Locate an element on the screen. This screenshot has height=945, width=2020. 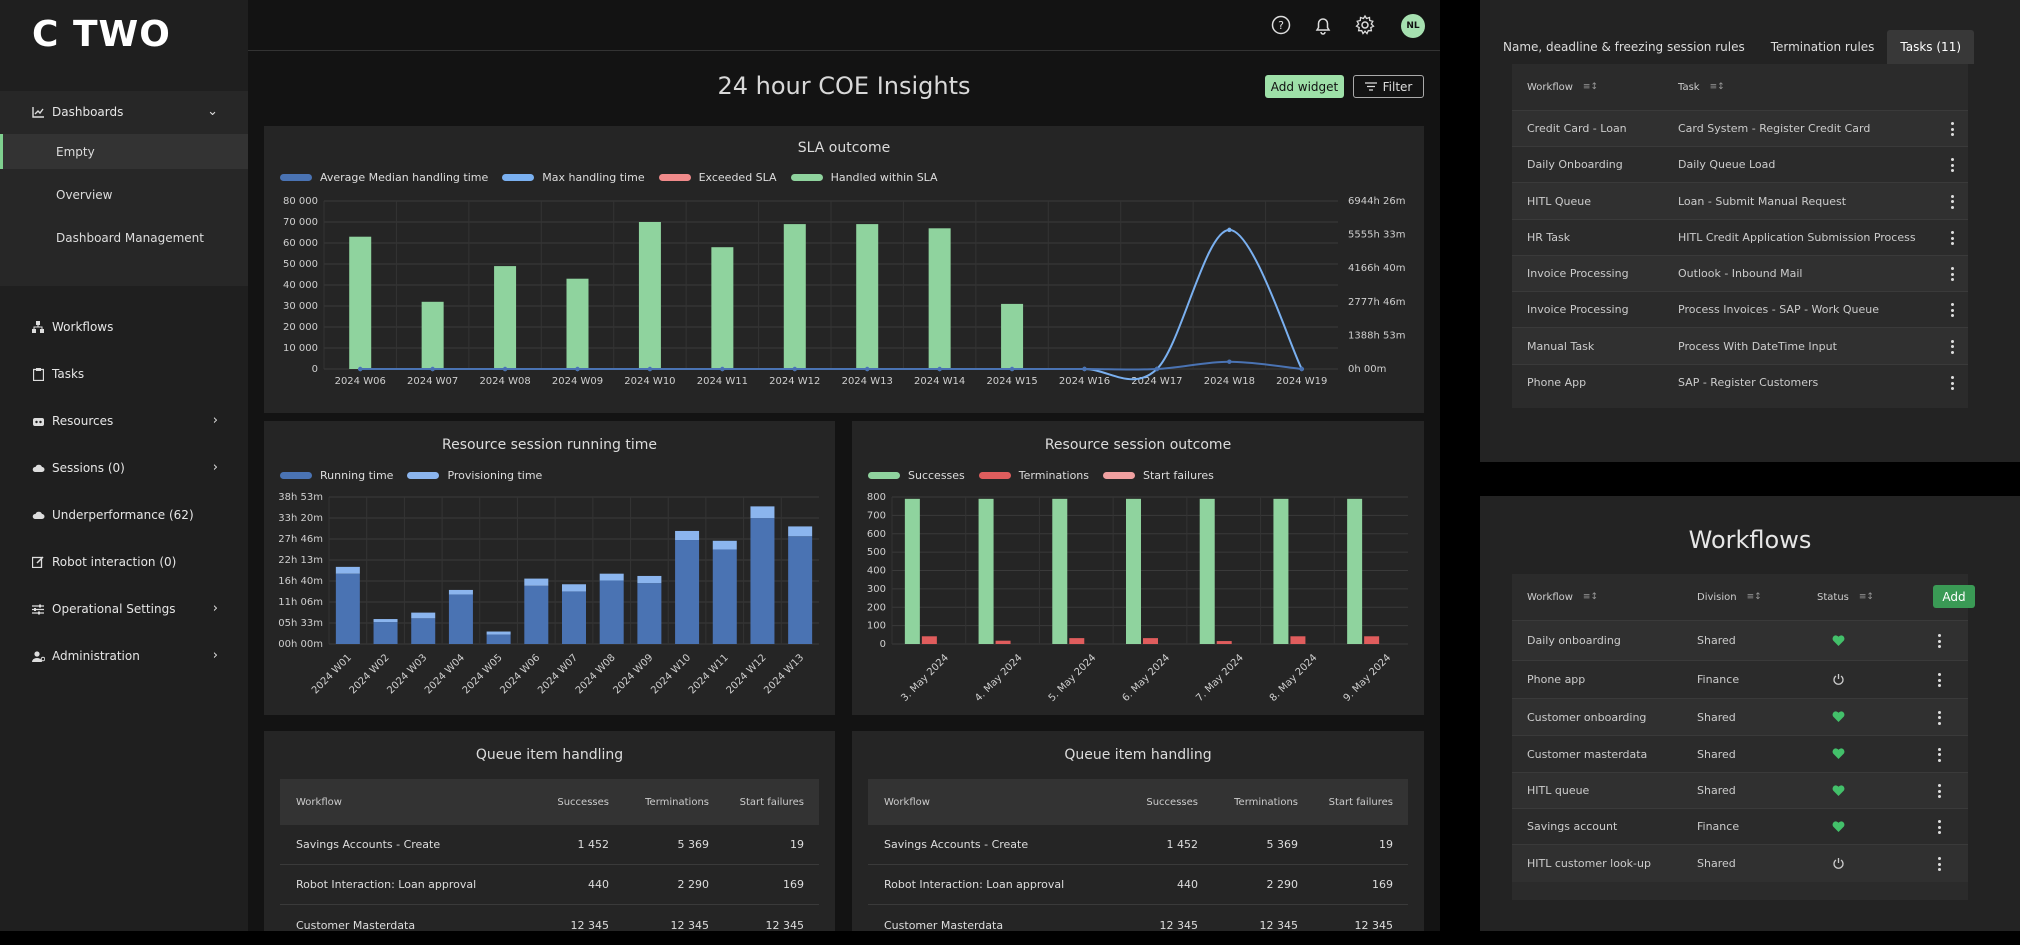
gear-icon is located at coordinates (1365, 25).